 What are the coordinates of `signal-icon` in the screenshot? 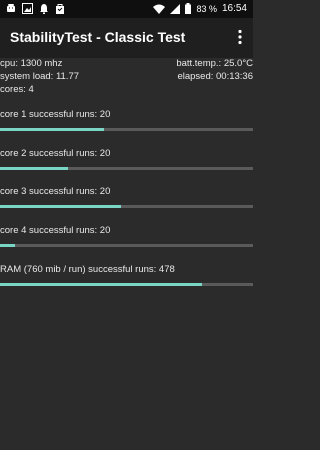 It's located at (175, 8).